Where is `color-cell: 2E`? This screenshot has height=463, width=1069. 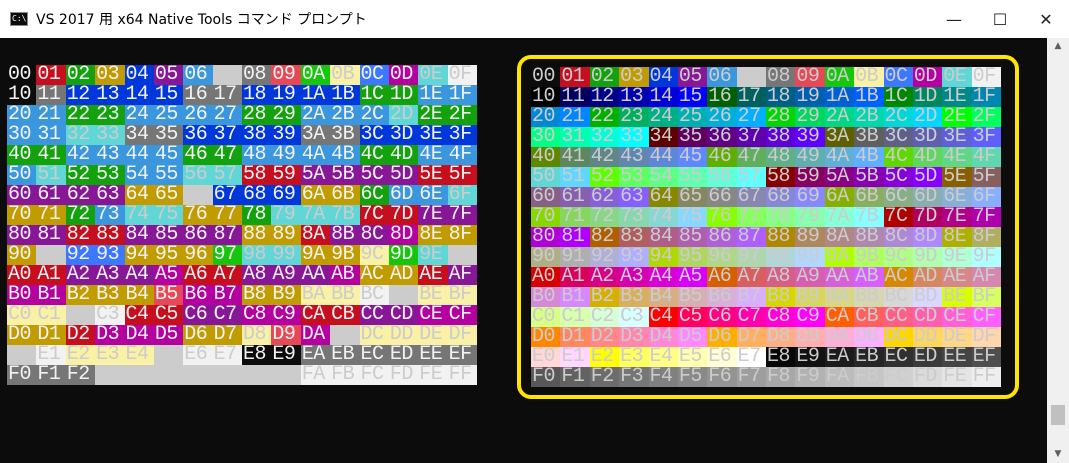
color-cell: 2E is located at coordinates (433, 115).